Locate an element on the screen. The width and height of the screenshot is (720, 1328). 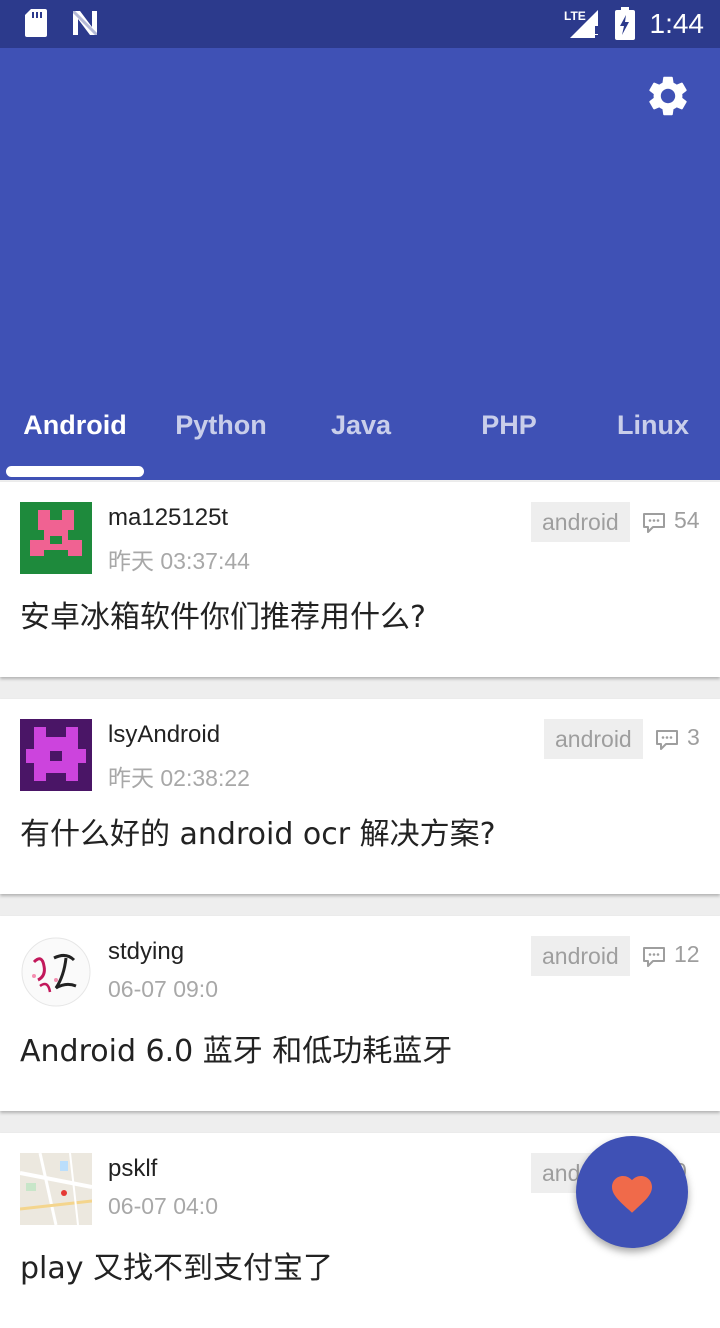
username: psklf is located at coordinates (132, 1169).